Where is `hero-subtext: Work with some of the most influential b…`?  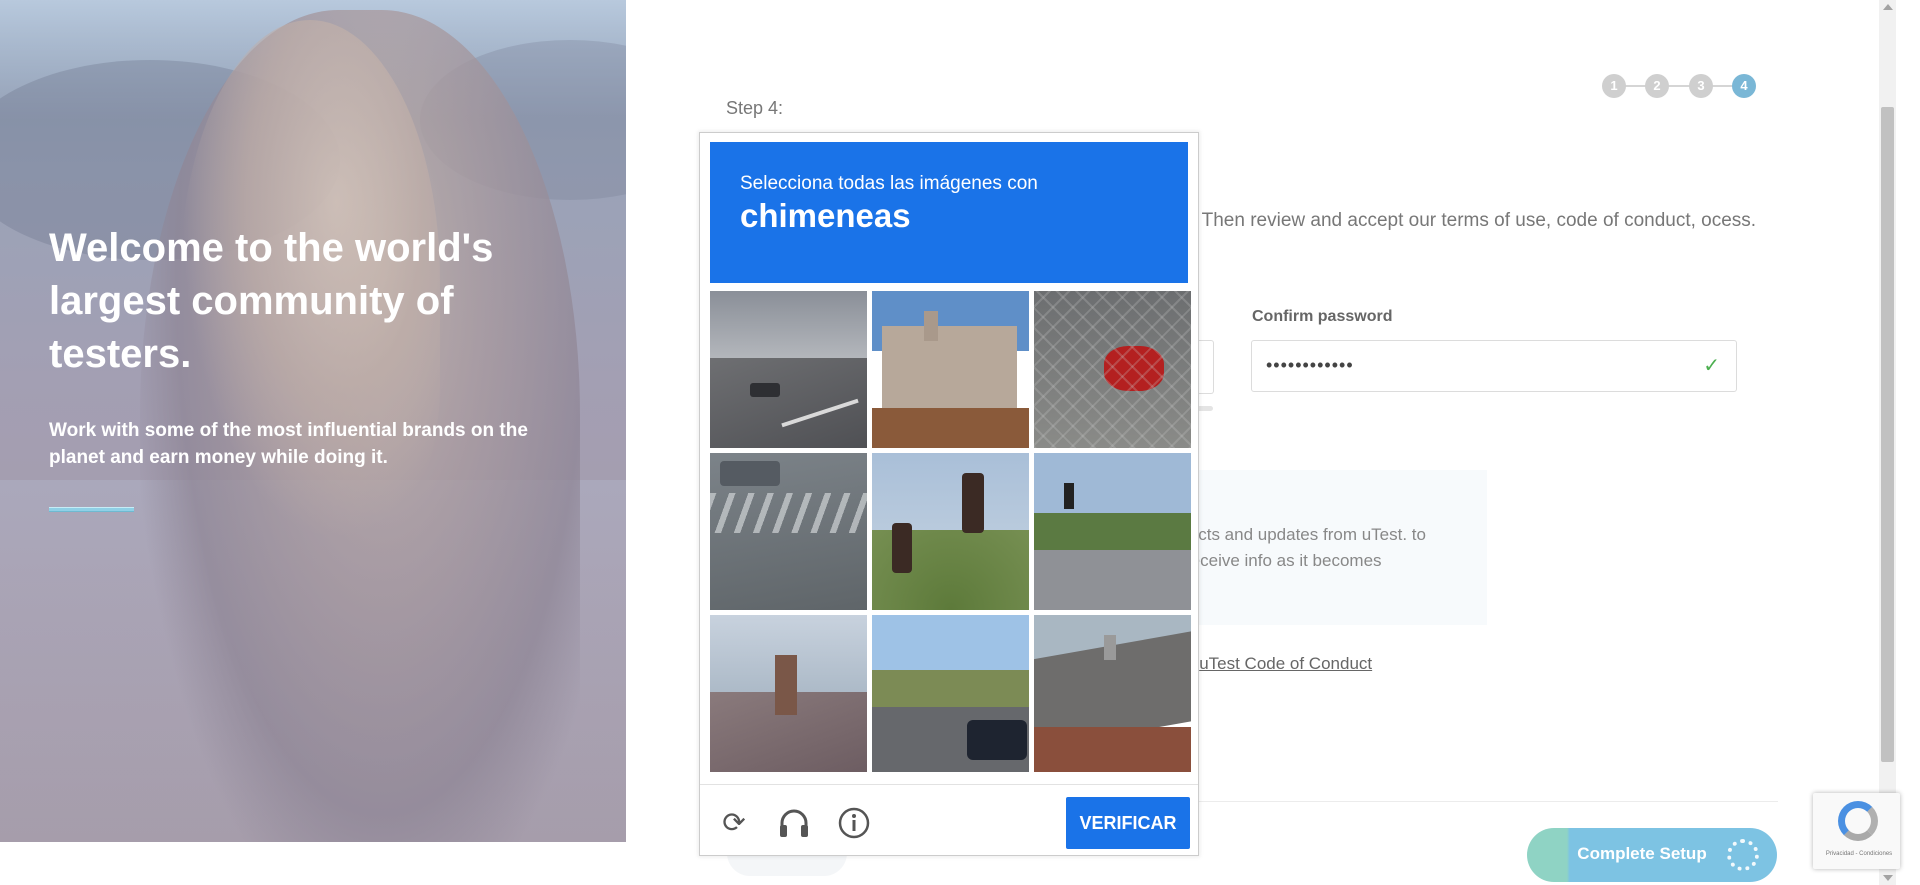
hero-subtext: Work with some of the most influential b… is located at coordinates (288, 444).